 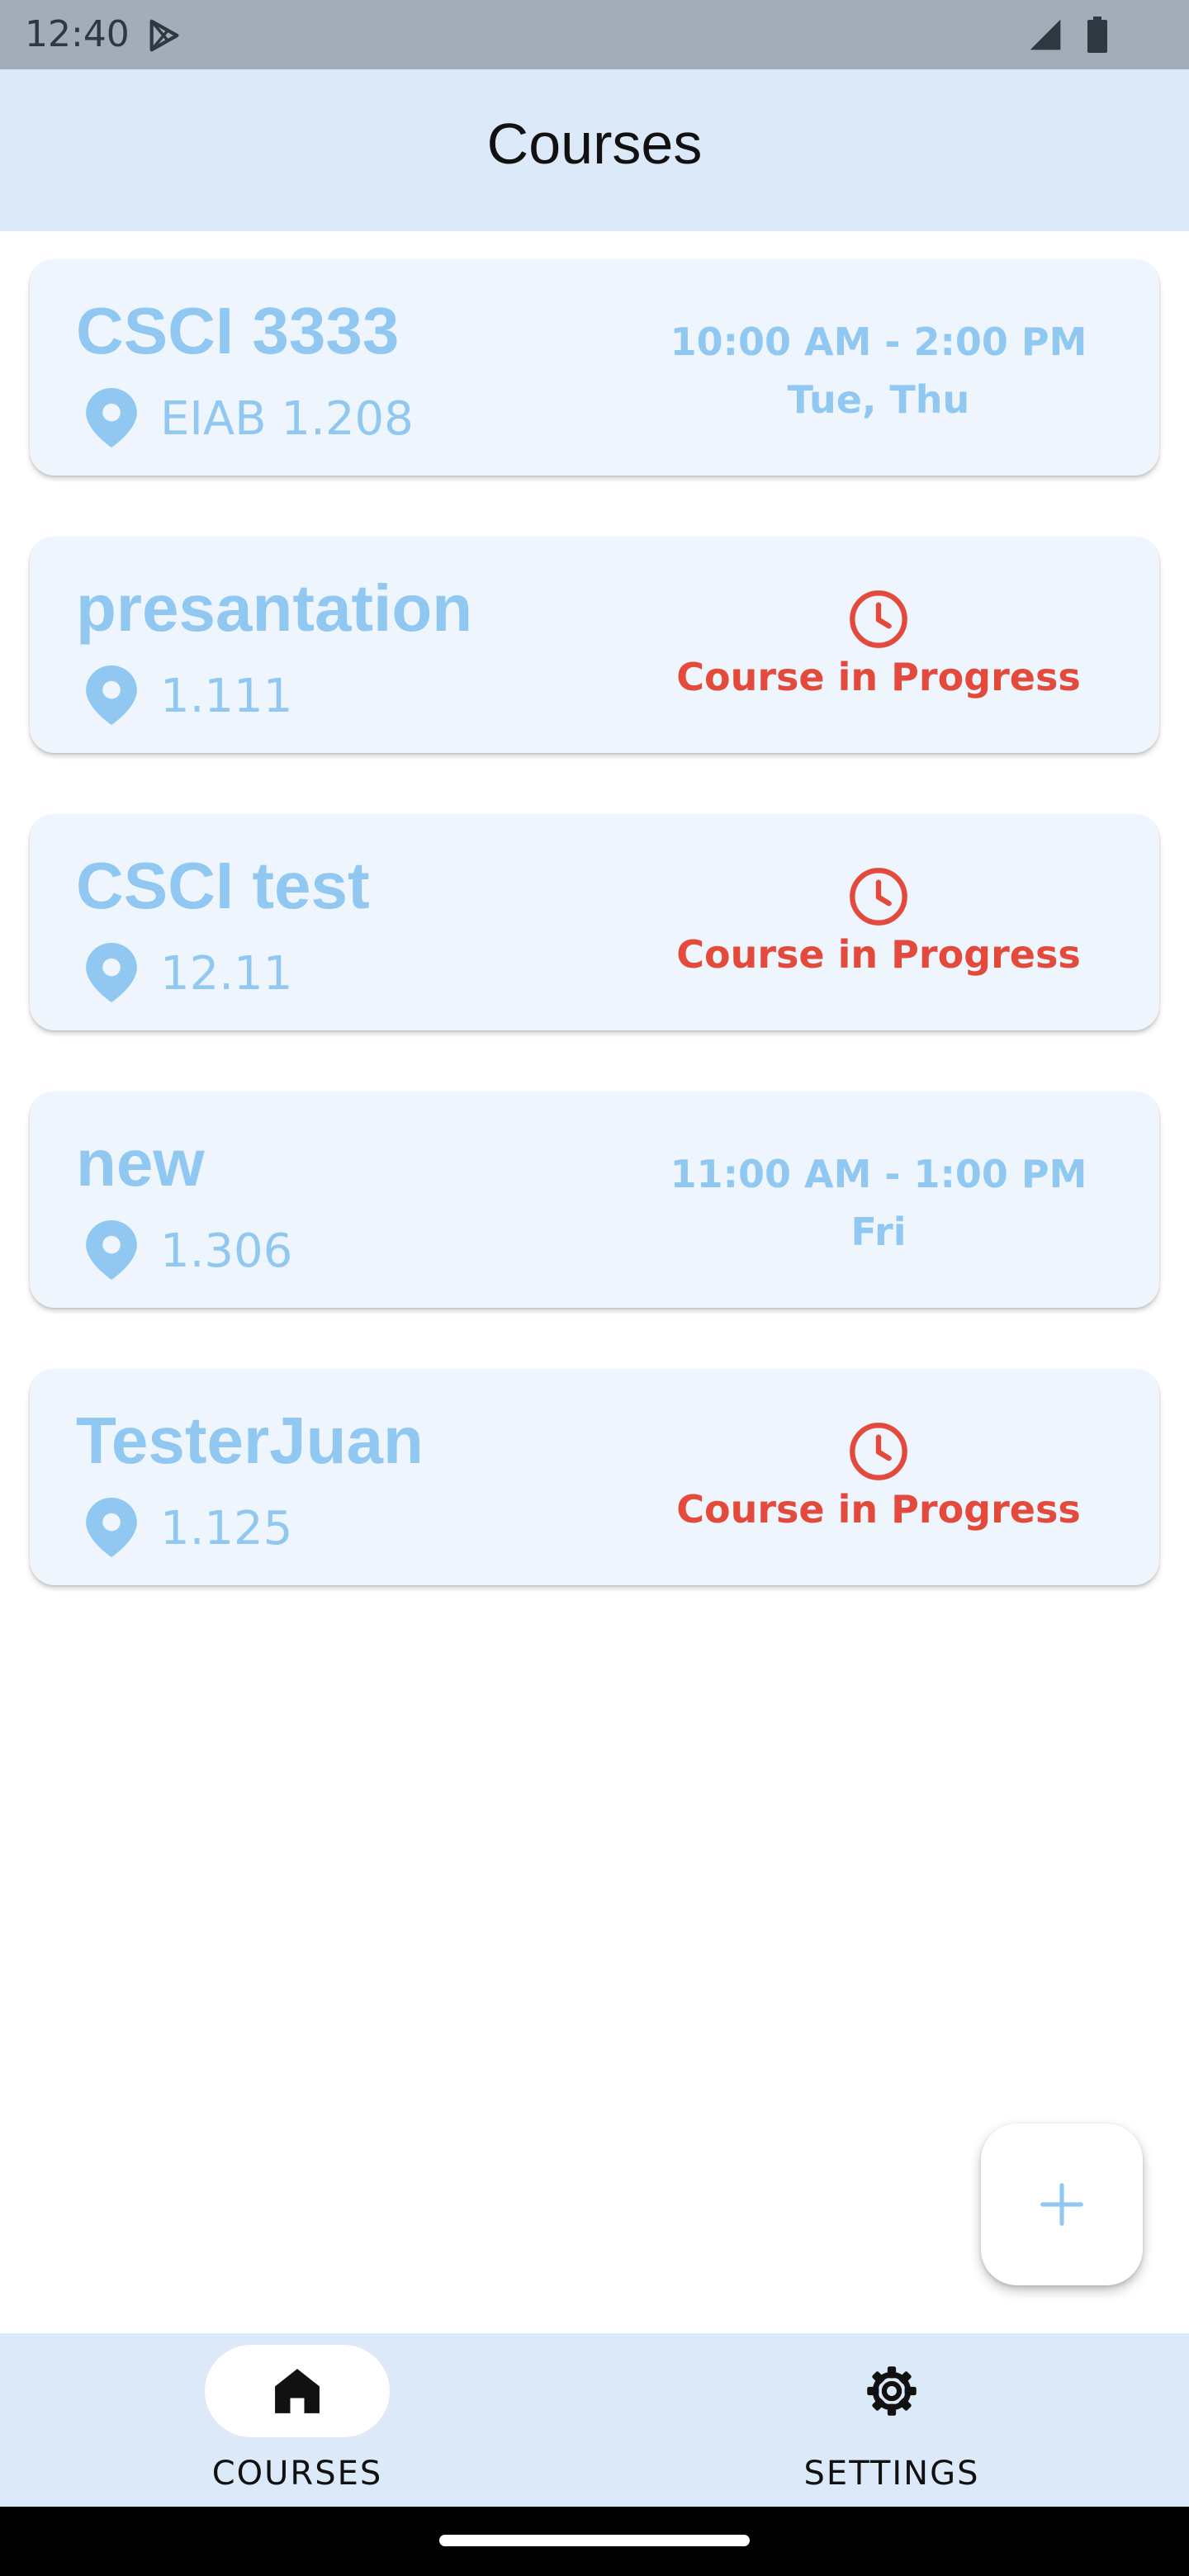 I want to click on course-name: TesterJuan, so click(x=250, y=1440).